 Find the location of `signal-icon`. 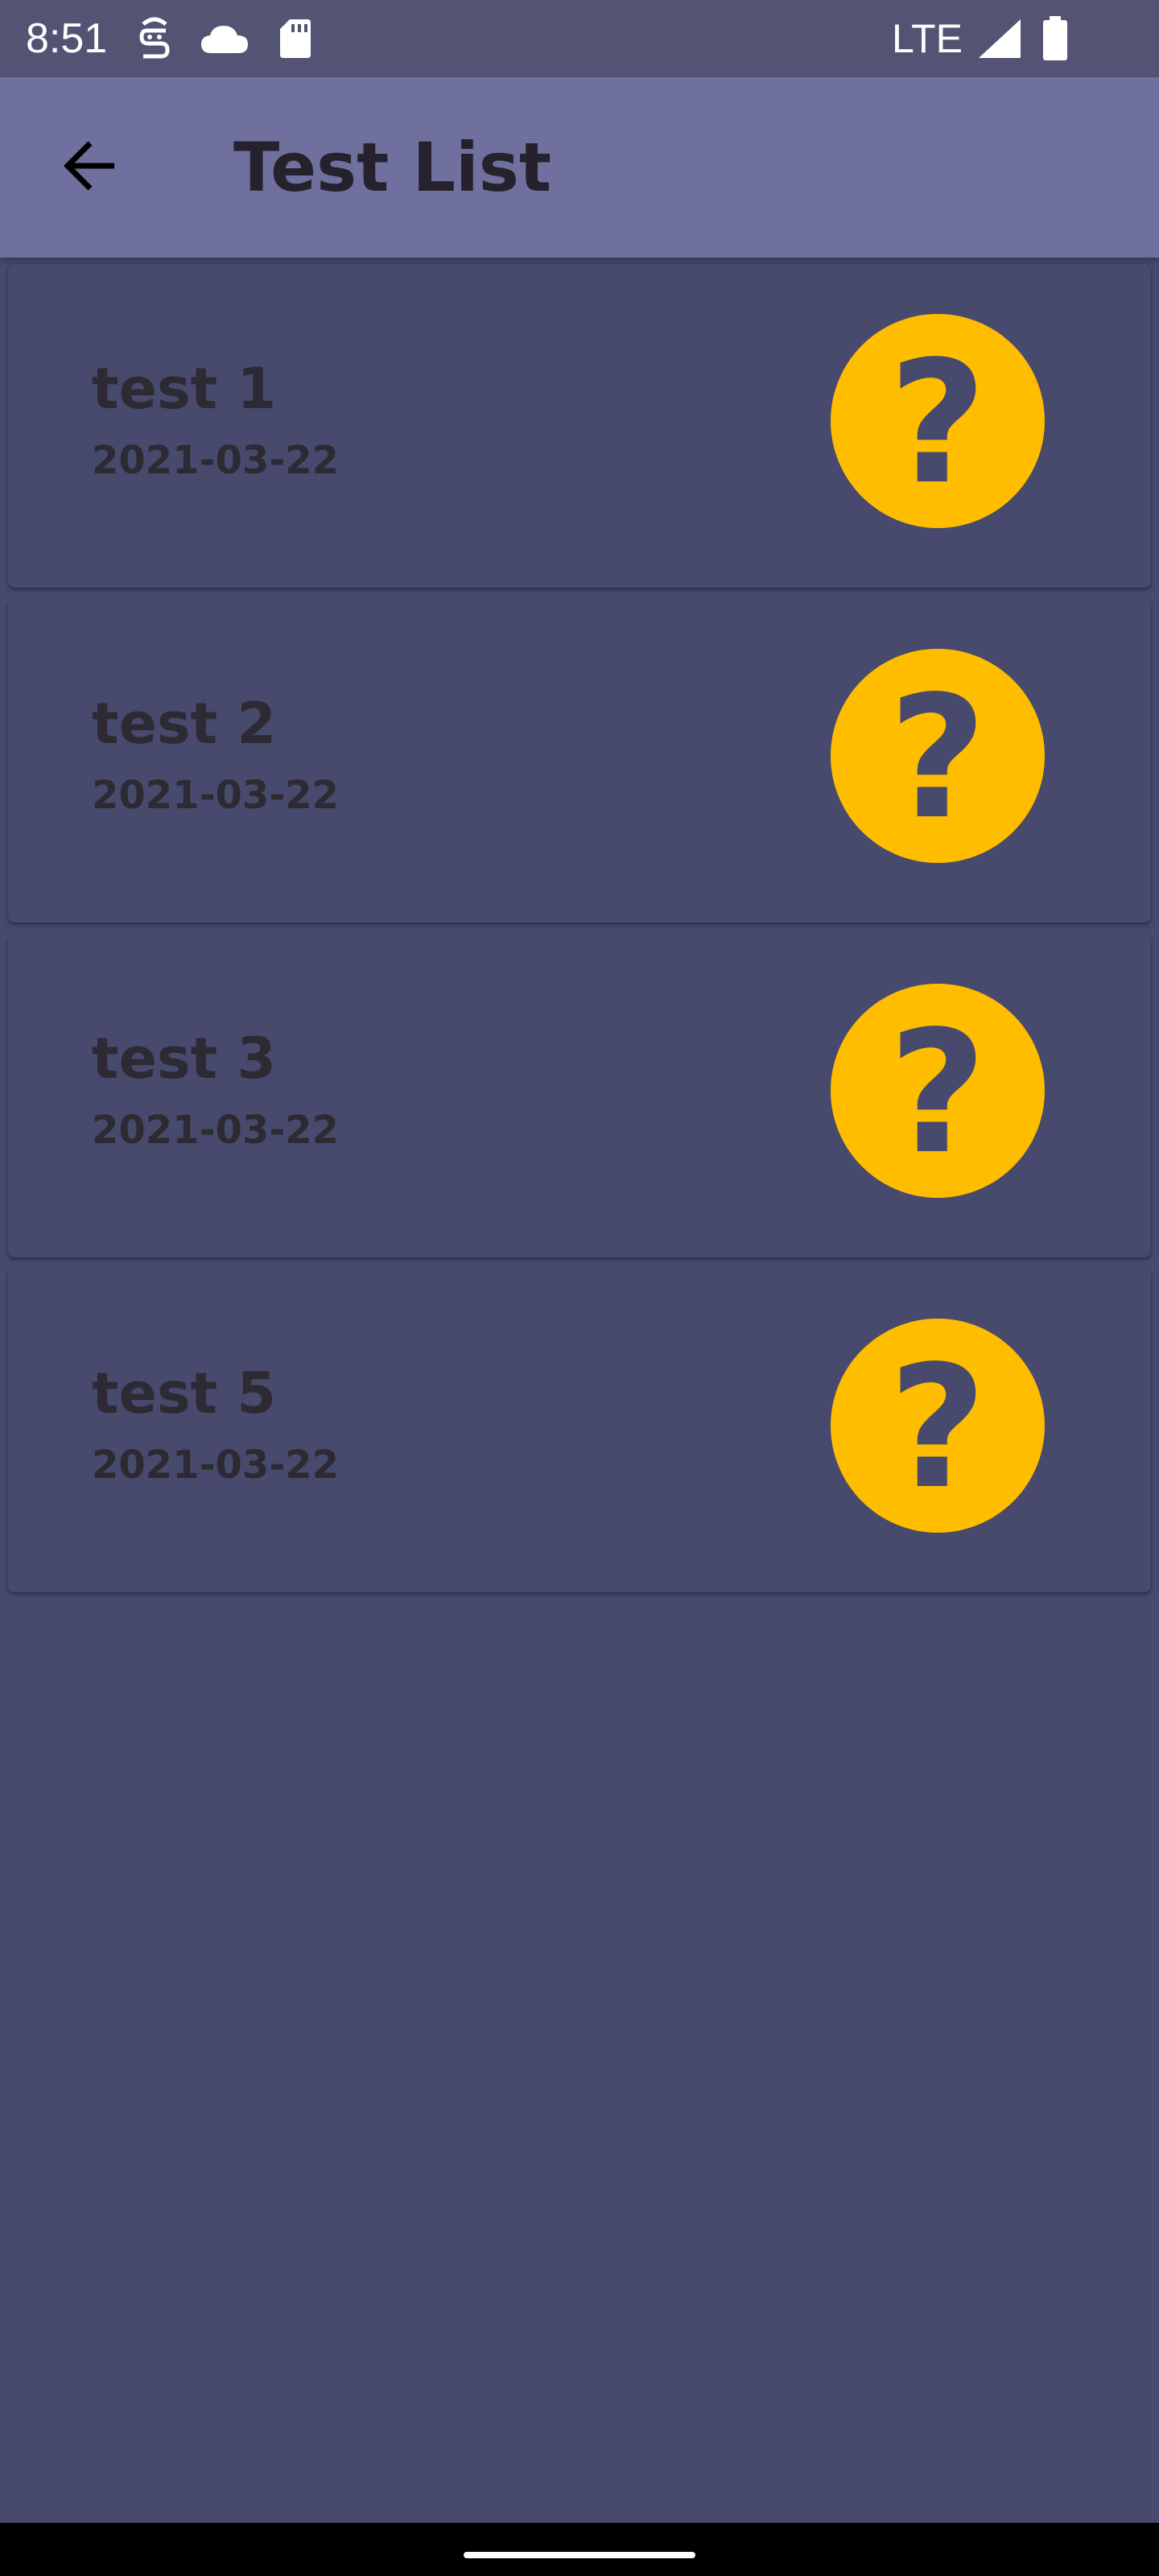

signal-icon is located at coordinates (1000, 40).